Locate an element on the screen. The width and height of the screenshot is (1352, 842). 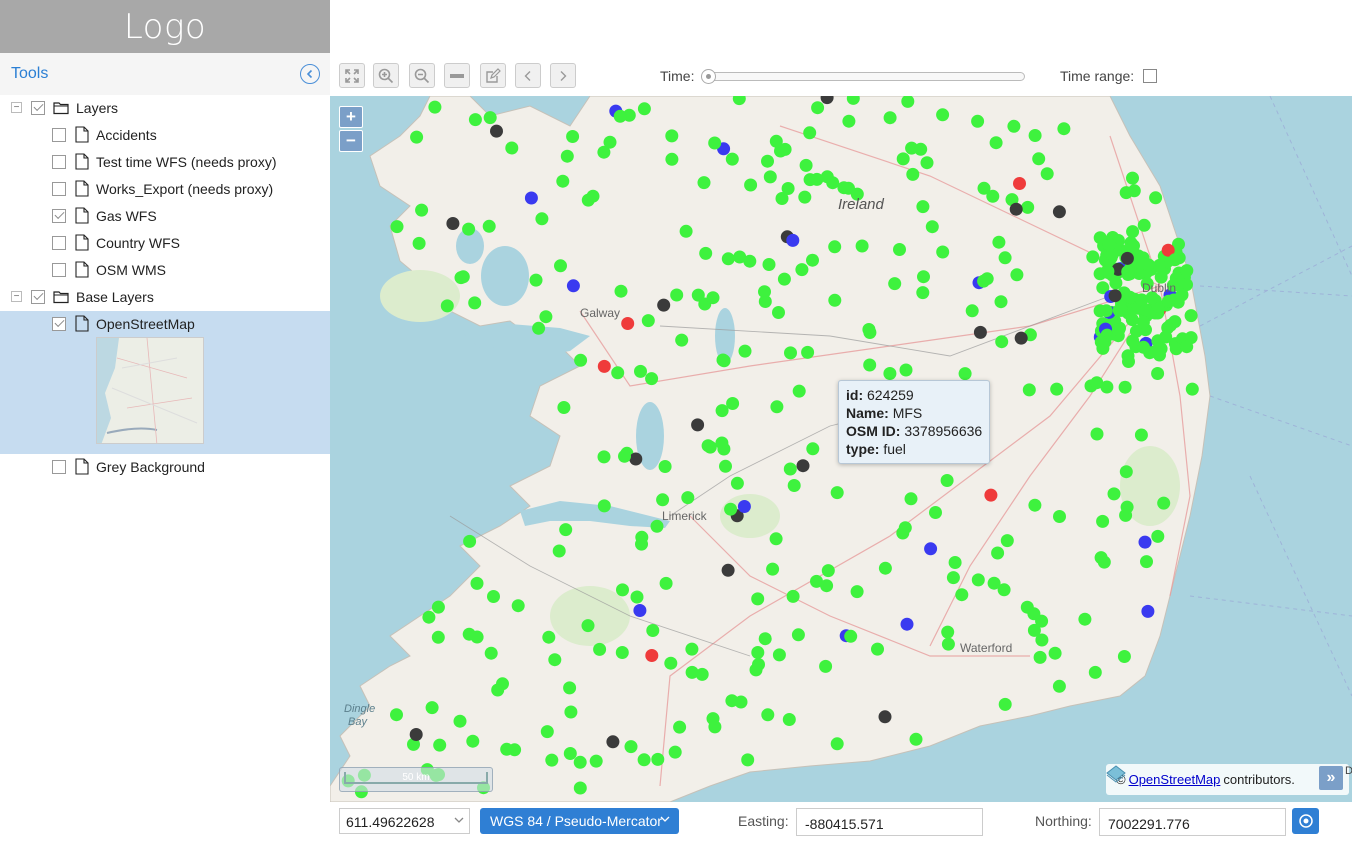
checkbox-osm-wms is located at coordinates (59, 269).